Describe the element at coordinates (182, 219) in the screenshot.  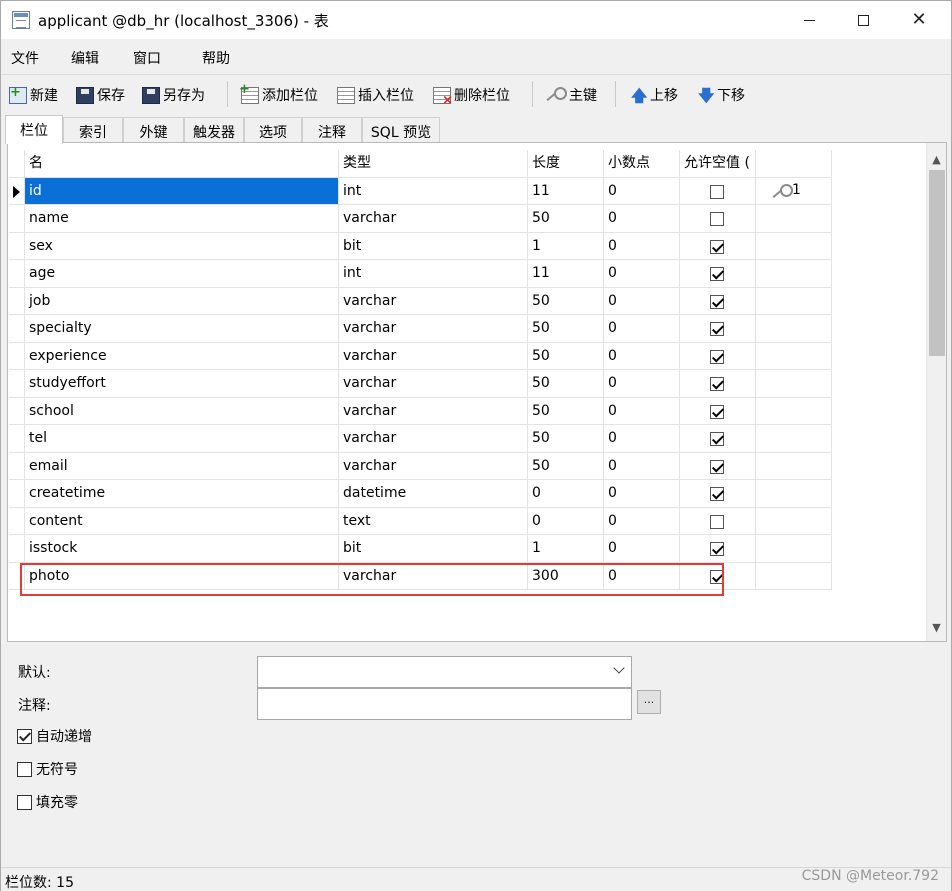
I see `cell-name: name` at that location.